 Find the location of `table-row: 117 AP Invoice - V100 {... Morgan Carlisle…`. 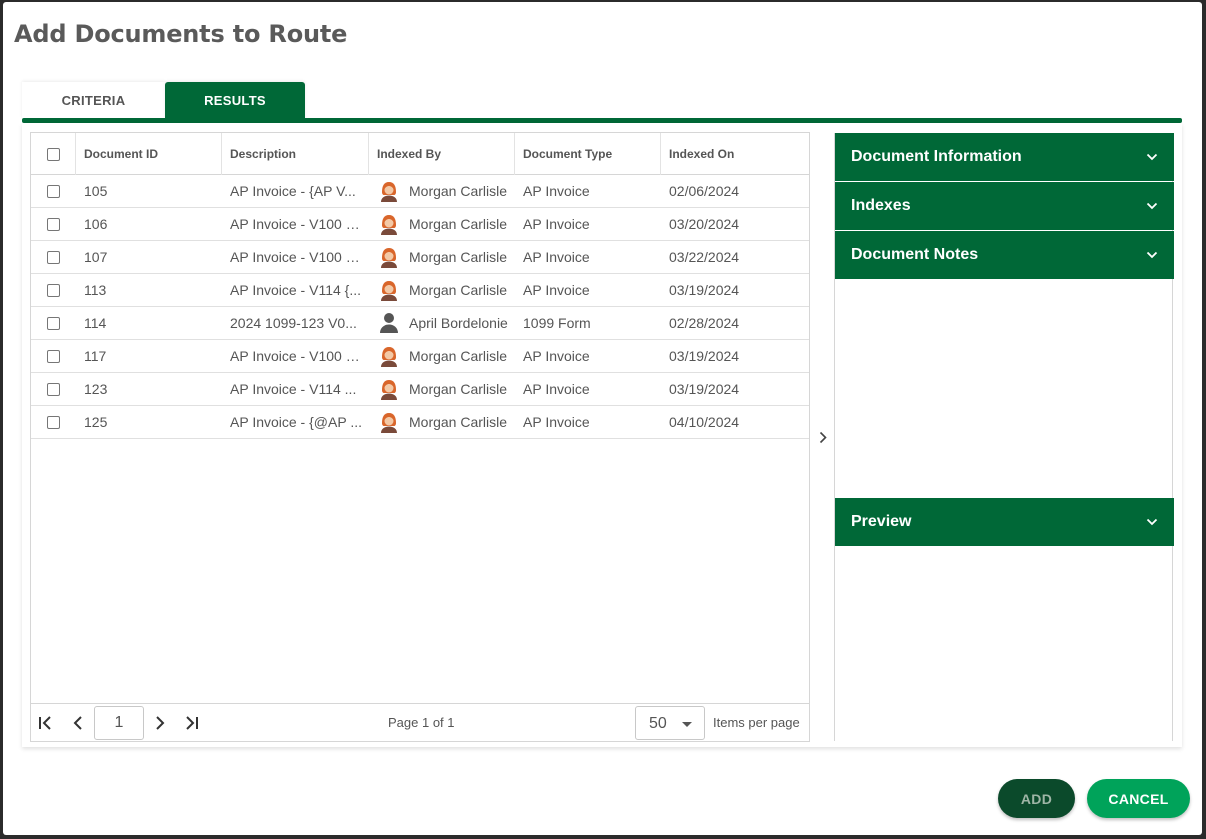

table-row: 117 AP Invoice - V100 {... Morgan Carlisle… is located at coordinates (420, 356).